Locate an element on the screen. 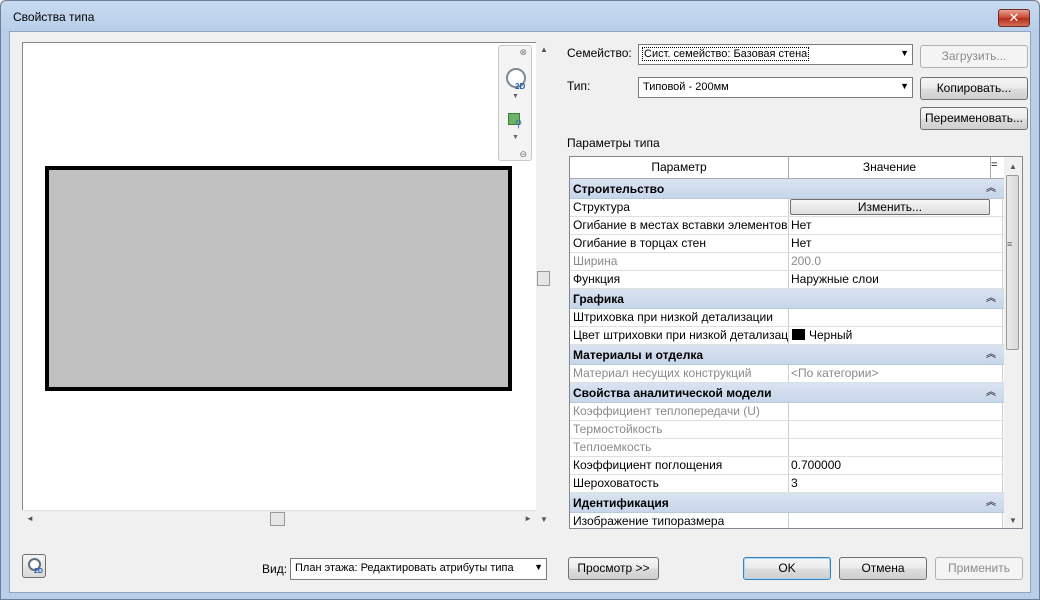 The width and height of the screenshot is (1040, 600). parameter-name: Ширина is located at coordinates (679, 261).